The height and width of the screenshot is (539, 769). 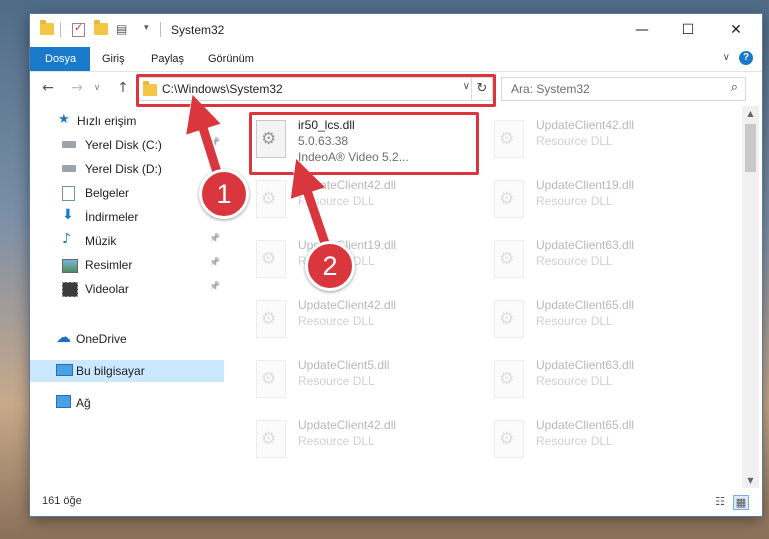 I want to click on tab-file: Dosya, so click(x=60, y=59).